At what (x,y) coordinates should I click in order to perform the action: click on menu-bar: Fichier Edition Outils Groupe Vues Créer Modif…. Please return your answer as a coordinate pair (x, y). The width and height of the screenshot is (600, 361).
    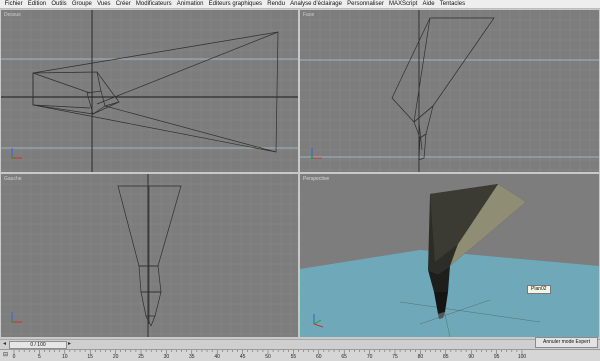
    Looking at the image, I should click on (300, 4).